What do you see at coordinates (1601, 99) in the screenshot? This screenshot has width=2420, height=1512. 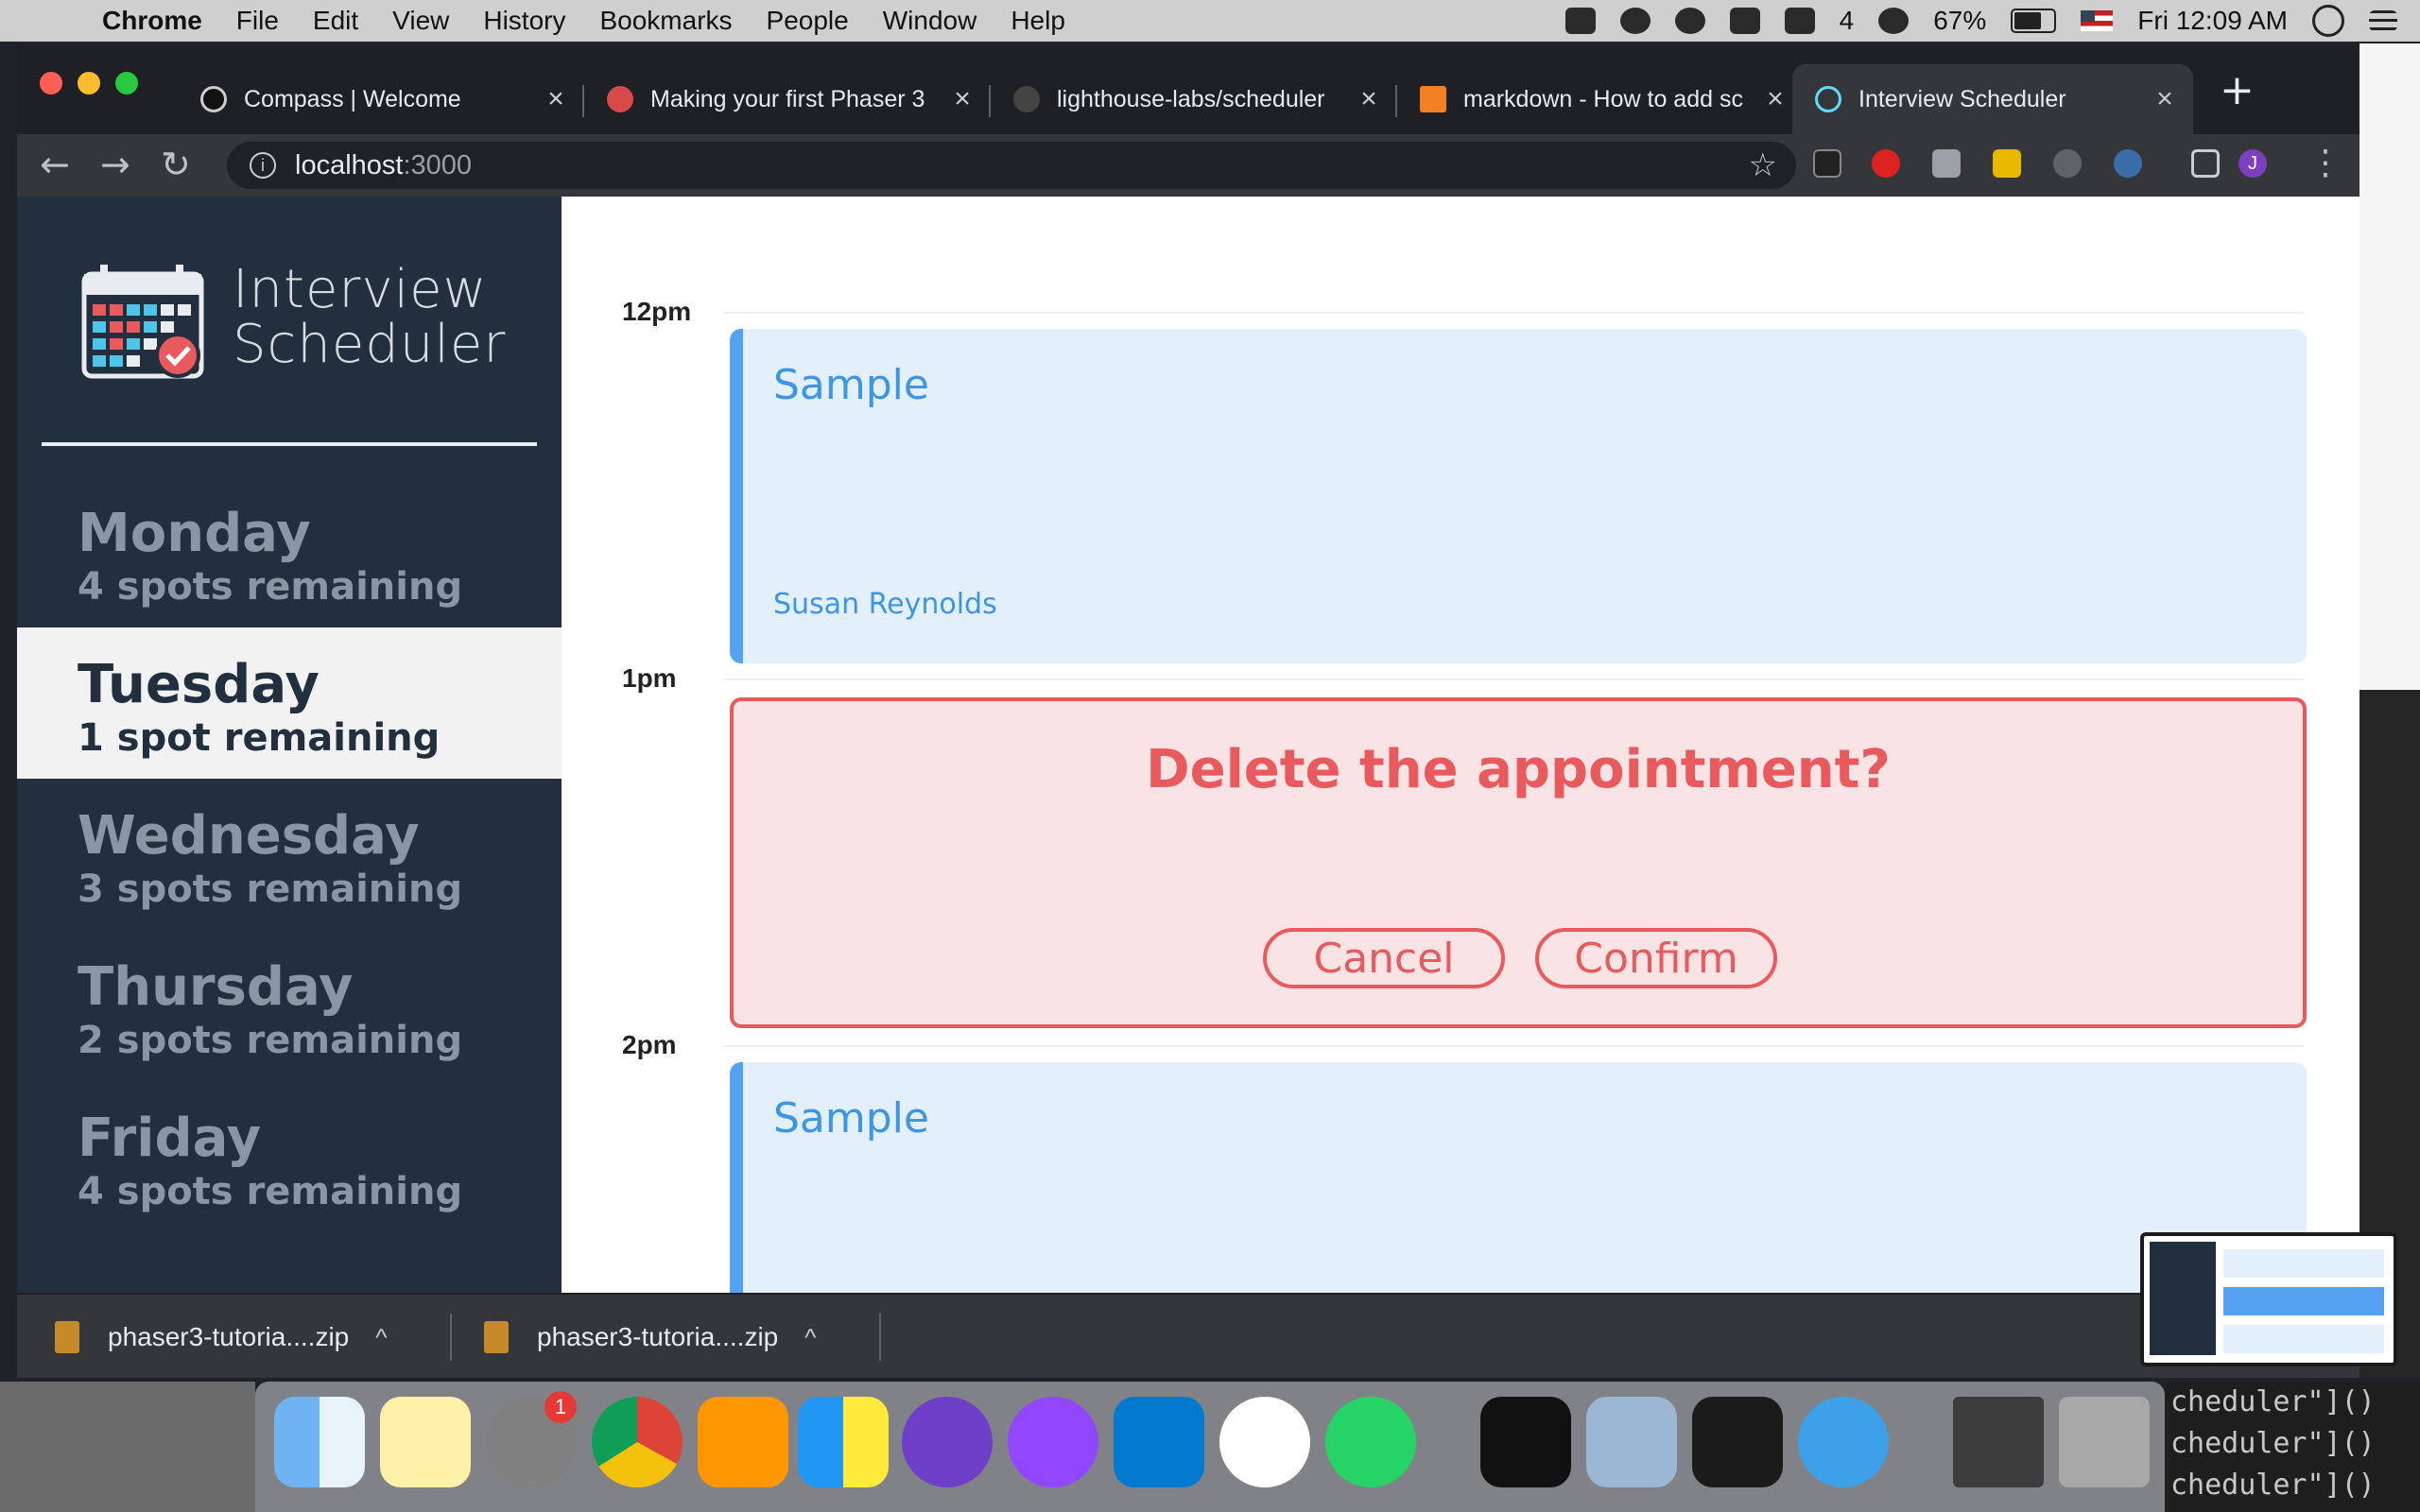 I see `tab-stackoverflow: markdown - How to add sc ×` at bounding box center [1601, 99].